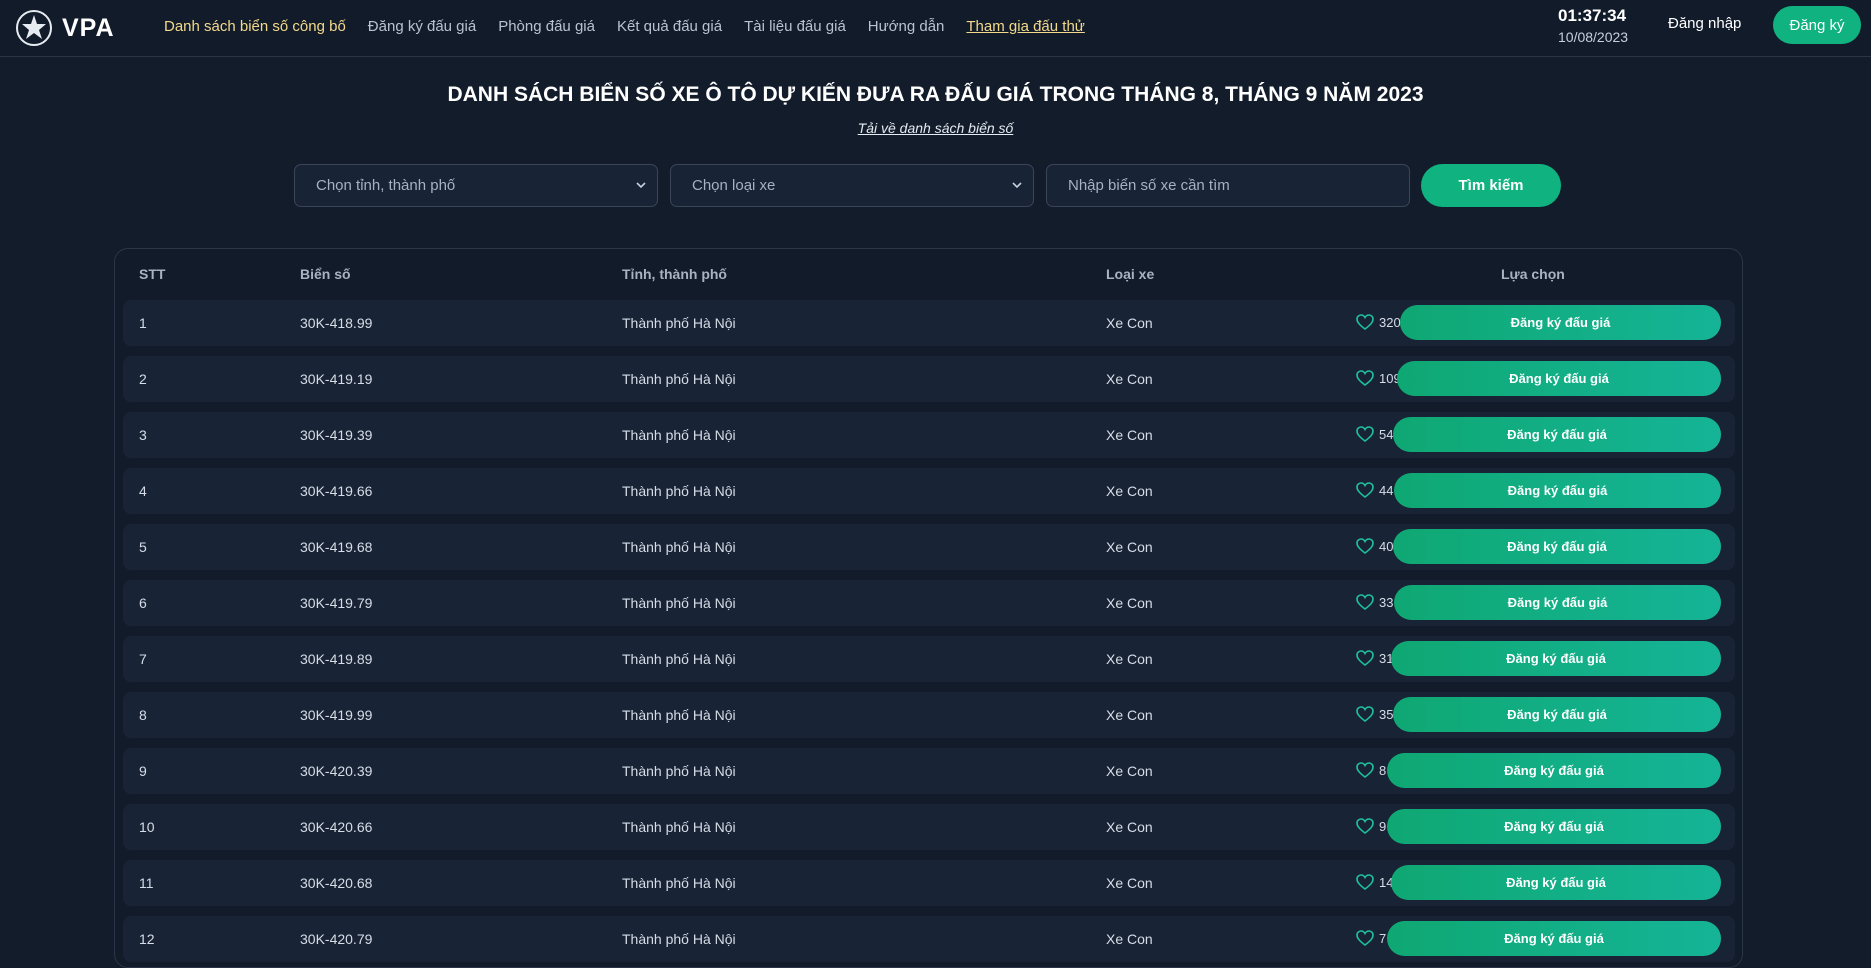 This screenshot has height=968, width=1871. What do you see at coordinates (336, 659) in the screenshot?
I see `cell-plate: 30K-419.89` at bounding box center [336, 659].